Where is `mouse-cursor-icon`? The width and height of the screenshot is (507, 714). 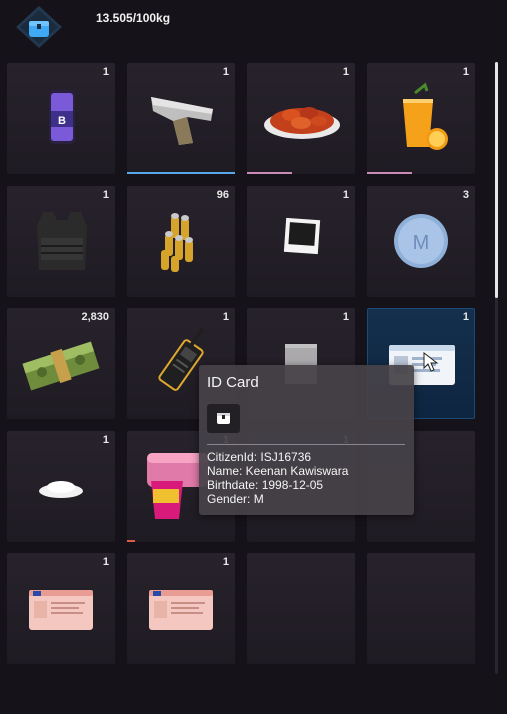
mouse-cursor-icon is located at coordinates (431, 362).